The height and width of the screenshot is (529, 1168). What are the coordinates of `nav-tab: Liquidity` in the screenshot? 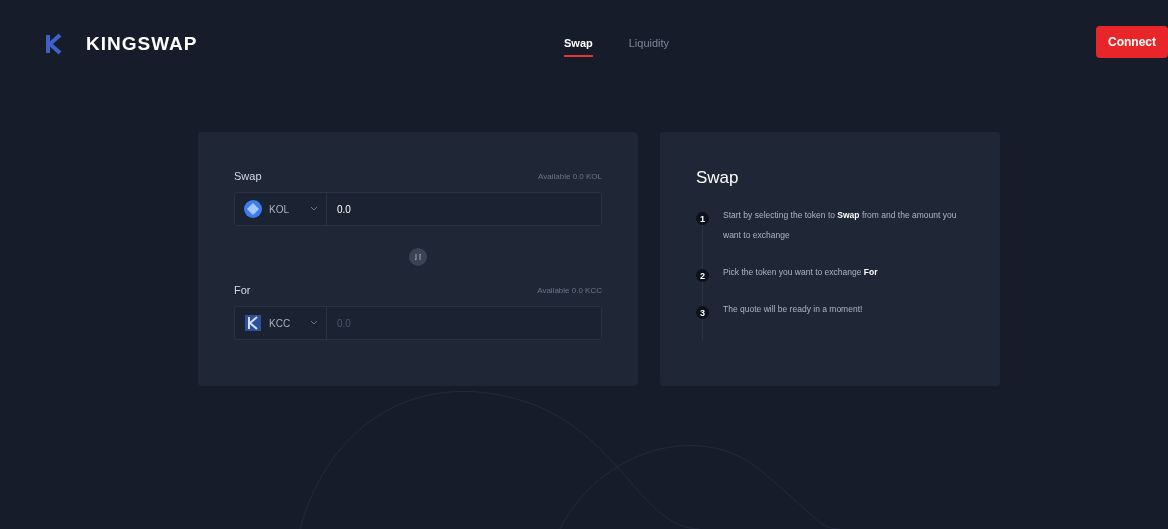 It's located at (649, 44).